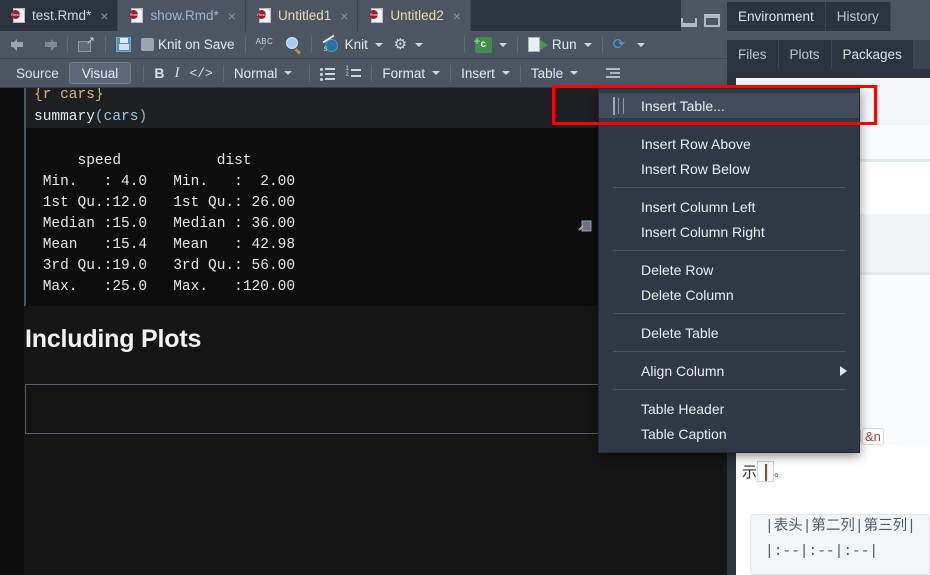  I want to click on editor-tab-label: test.Rmd*, so click(62, 15).